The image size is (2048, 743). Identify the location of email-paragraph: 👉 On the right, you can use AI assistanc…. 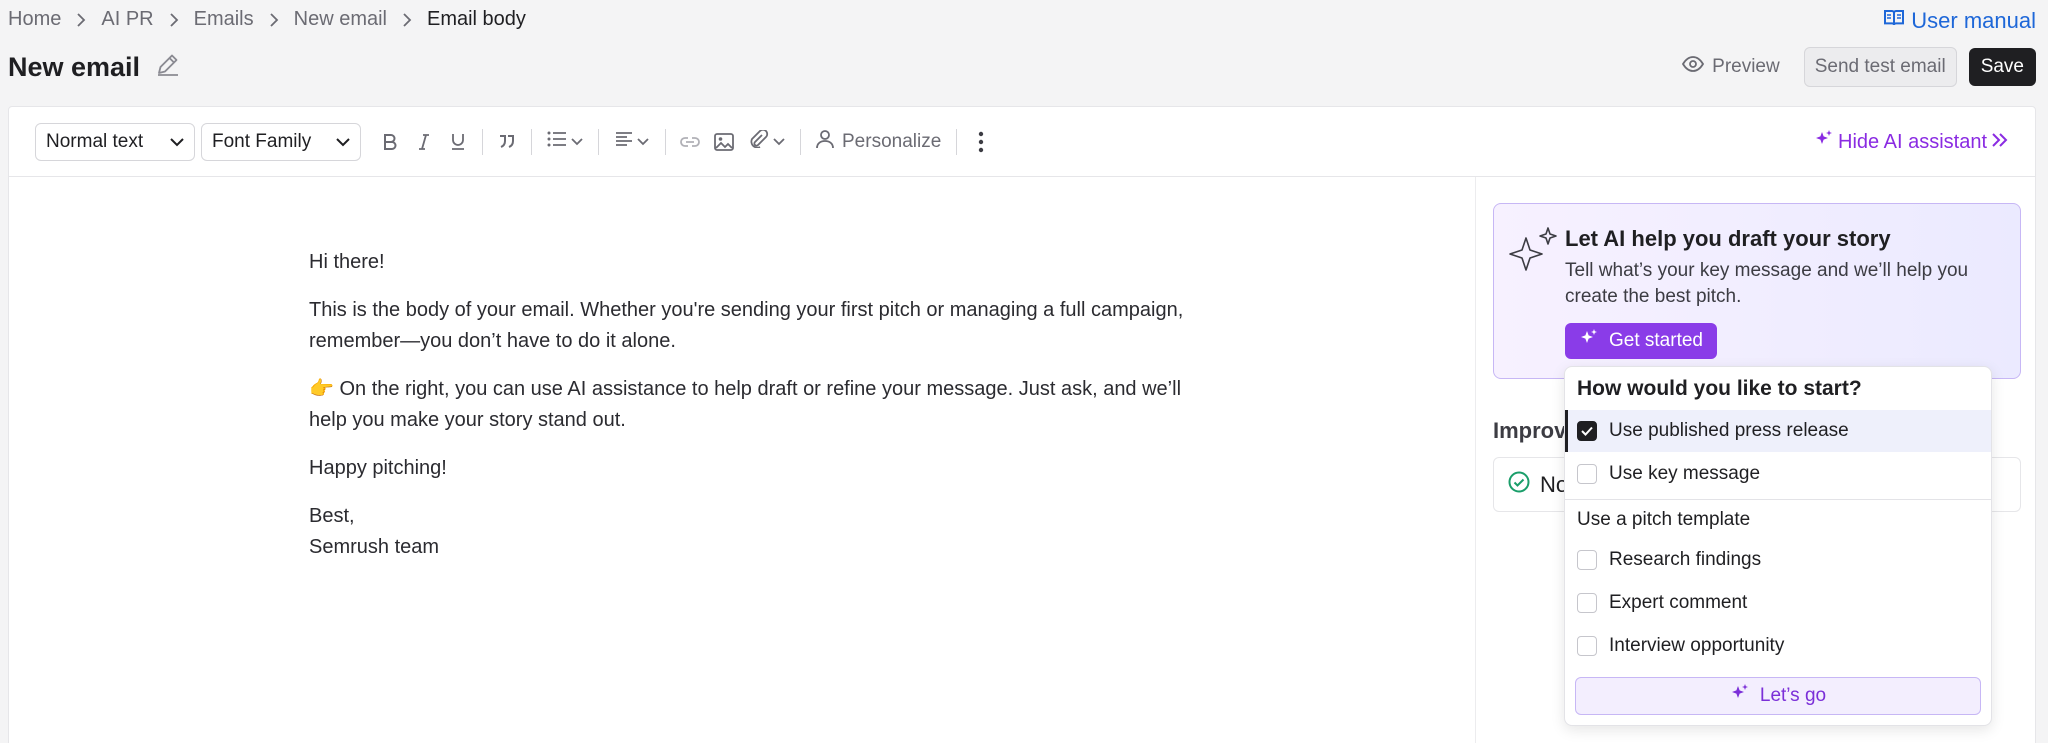
(745, 404).